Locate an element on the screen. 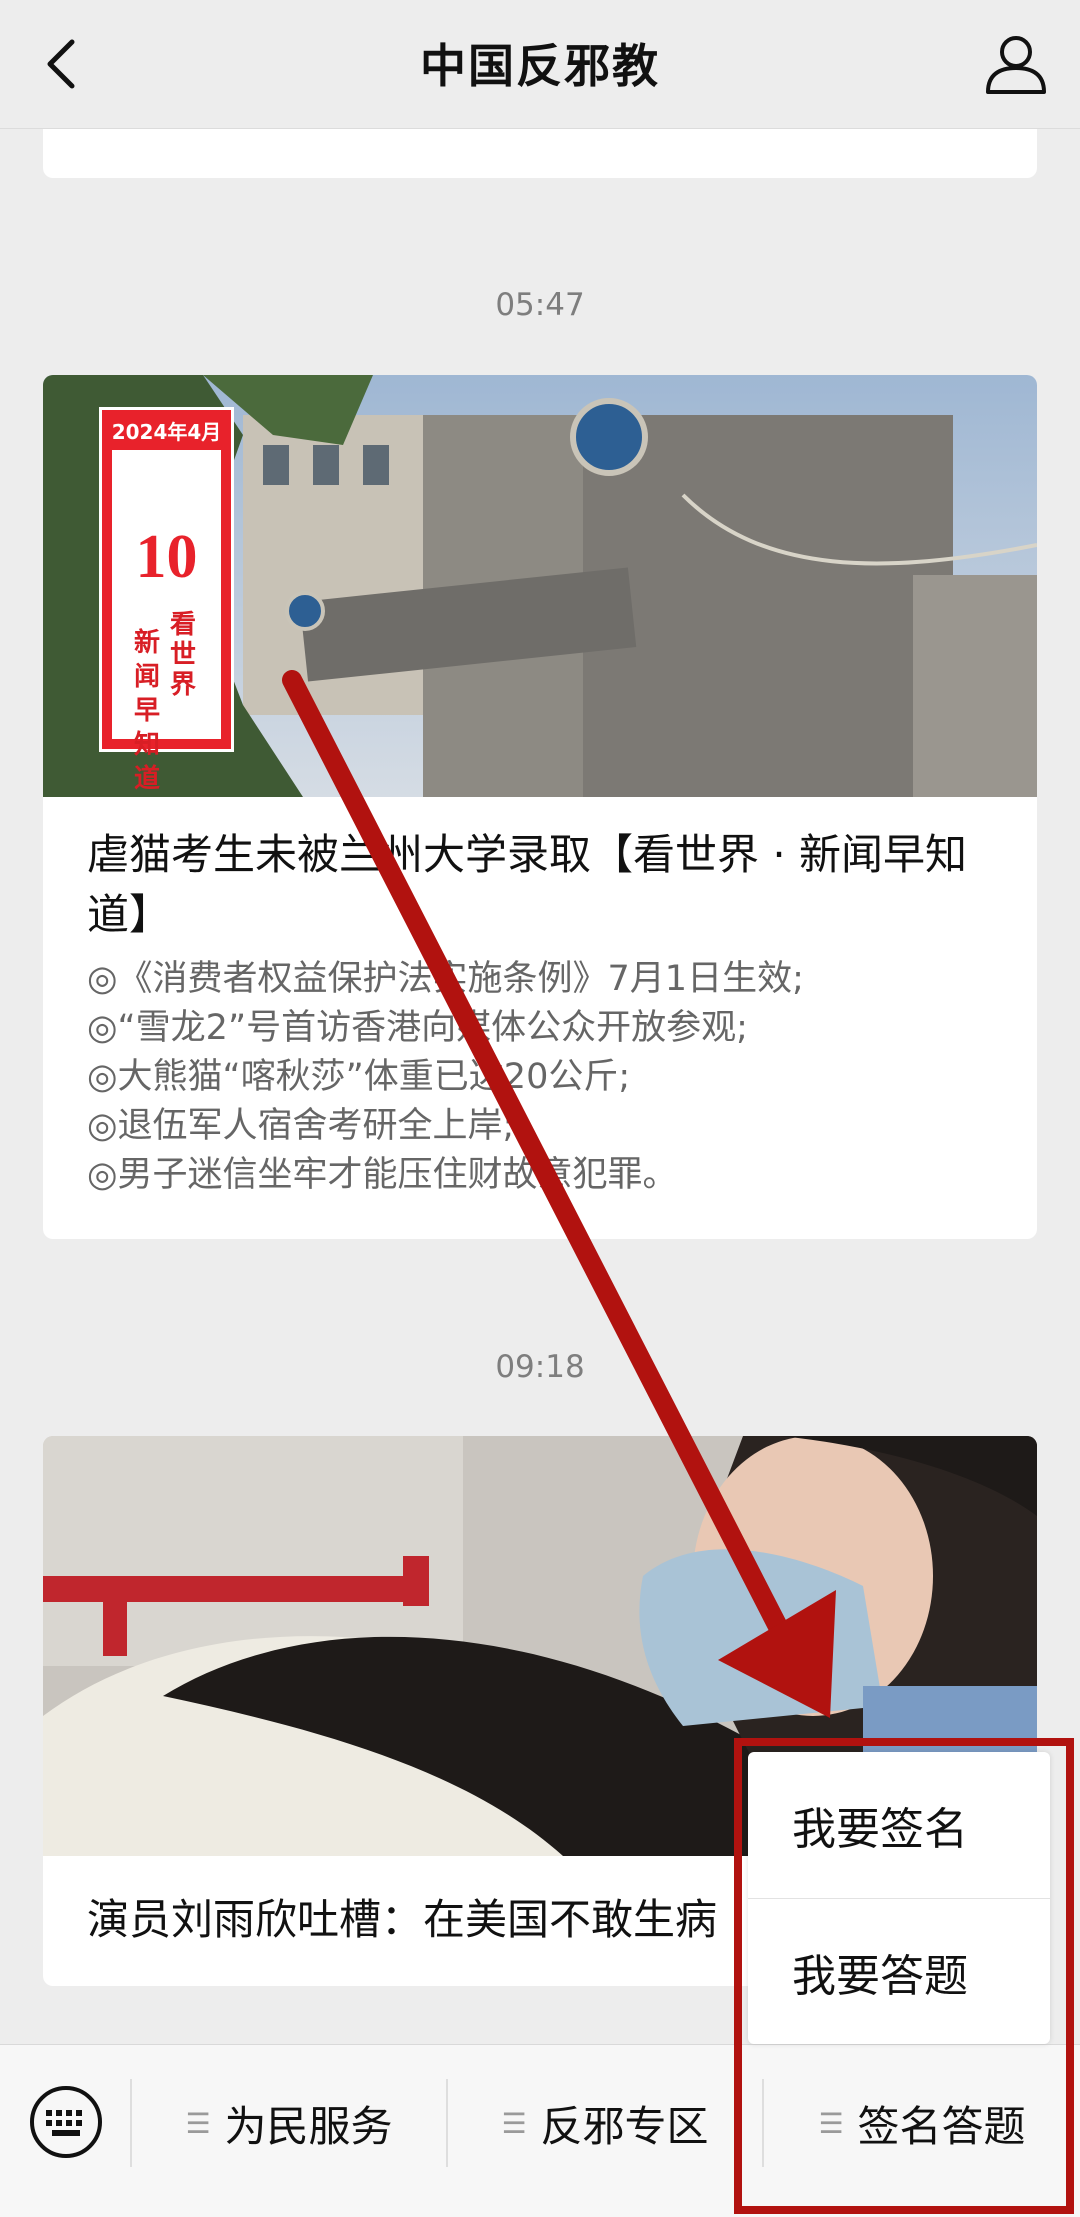 The image size is (1080, 2217). submenu-item-sign: 我要签名 is located at coordinates (899, 1825).